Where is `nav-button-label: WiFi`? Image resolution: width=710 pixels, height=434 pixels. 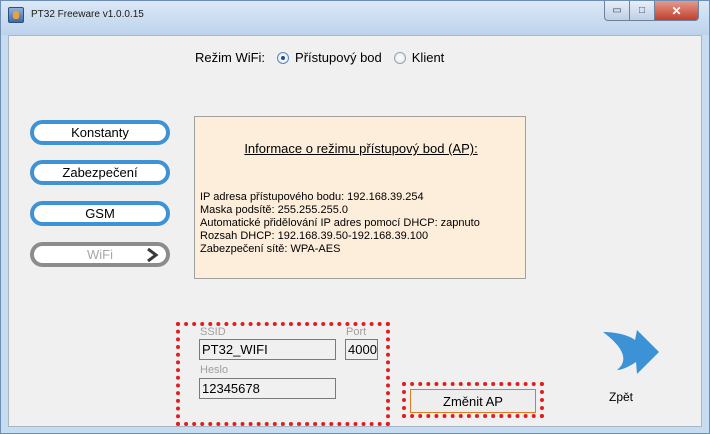 nav-button-label: WiFi is located at coordinates (100, 254).